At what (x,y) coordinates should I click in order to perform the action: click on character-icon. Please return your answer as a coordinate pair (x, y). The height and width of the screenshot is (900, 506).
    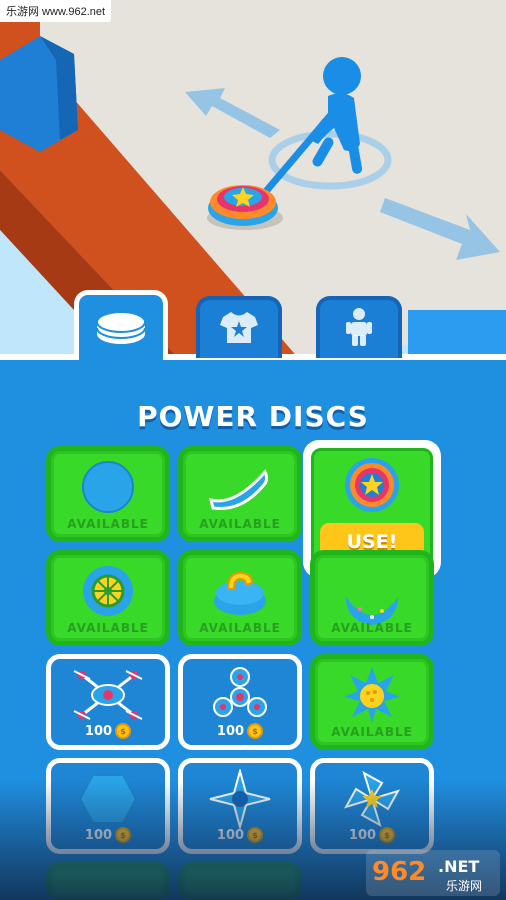
    Looking at the image, I should click on (359, 329).